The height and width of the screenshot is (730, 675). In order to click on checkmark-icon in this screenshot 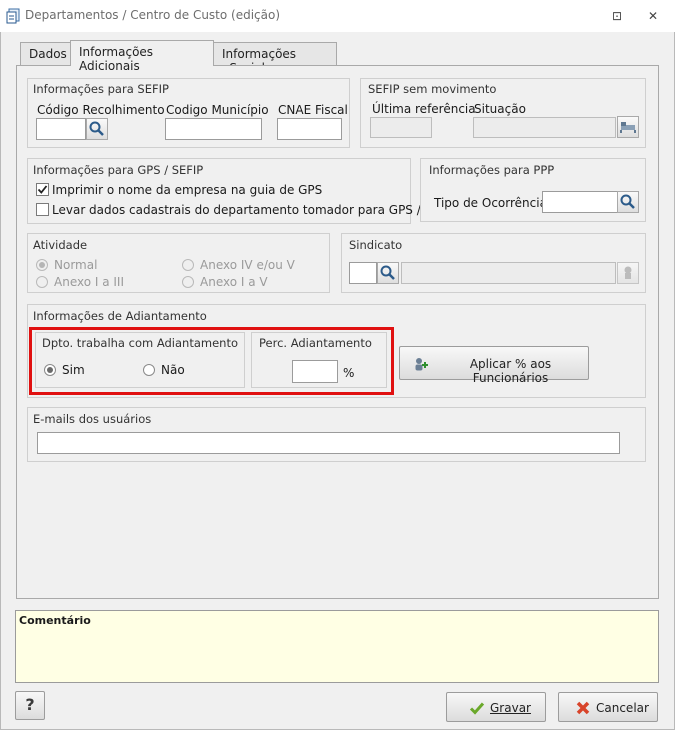, I will do `click(42, 189)`.